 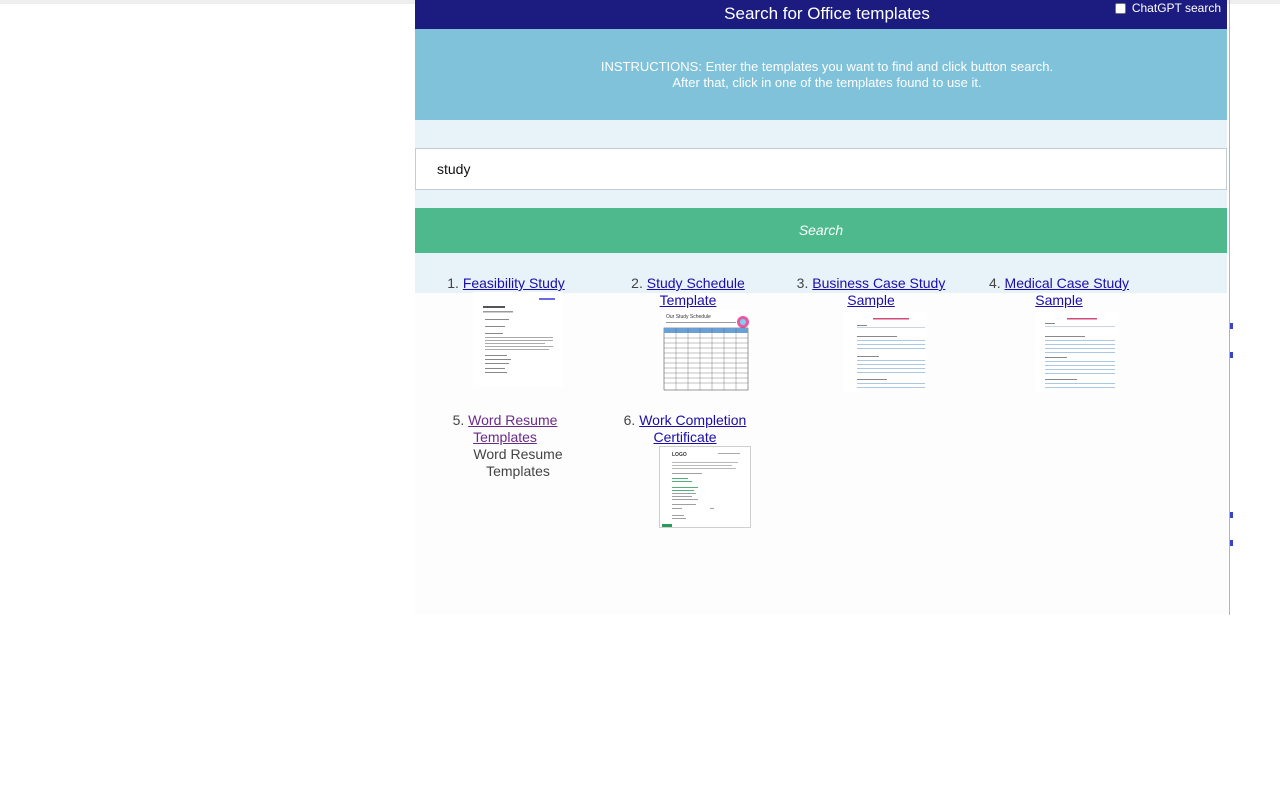 I want to click on result-item-2: 2. Study Schedule Template, so click(x=688, y=292).